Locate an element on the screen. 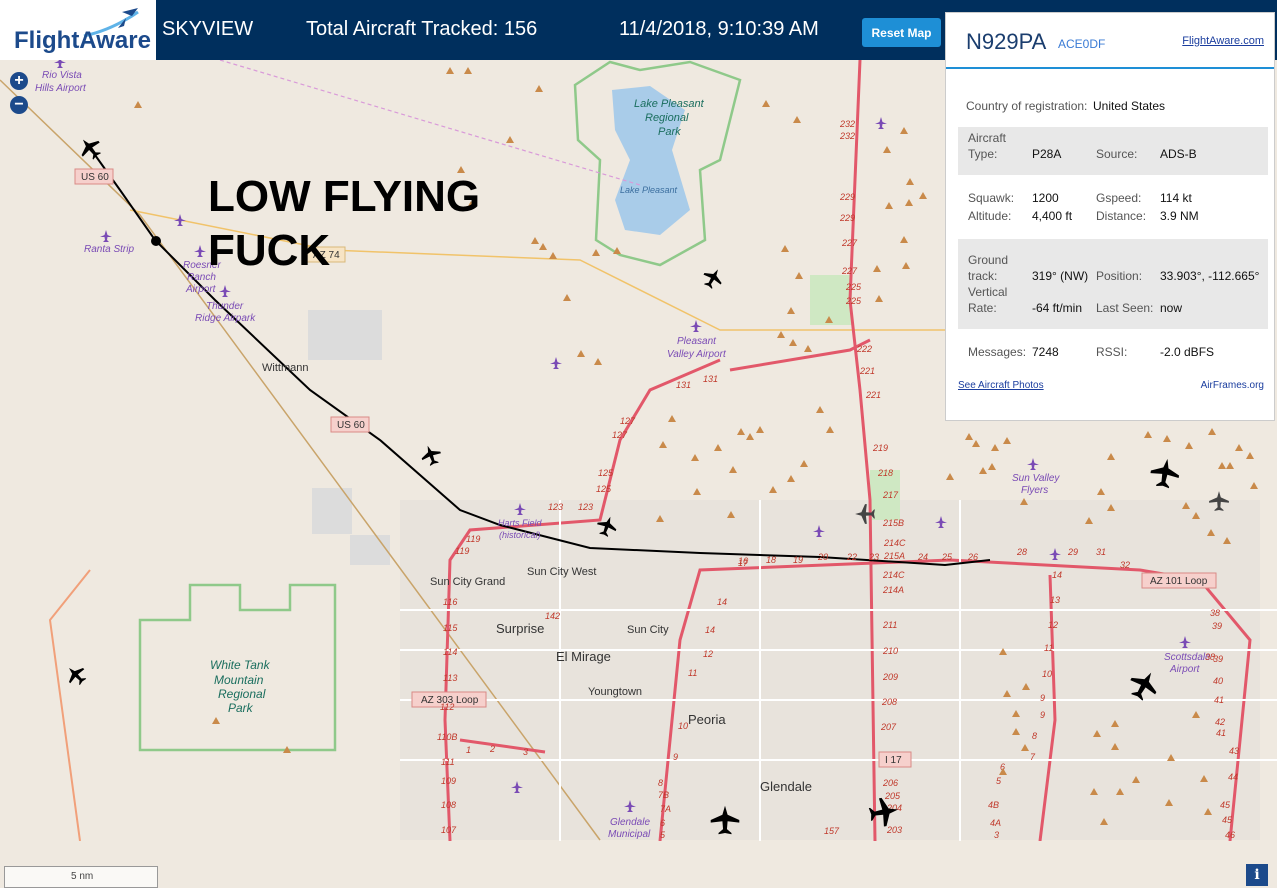 This screenshot has width=1277, height=888. flightaware-link: FlightAware.com is located at coordinates (1223, 41).